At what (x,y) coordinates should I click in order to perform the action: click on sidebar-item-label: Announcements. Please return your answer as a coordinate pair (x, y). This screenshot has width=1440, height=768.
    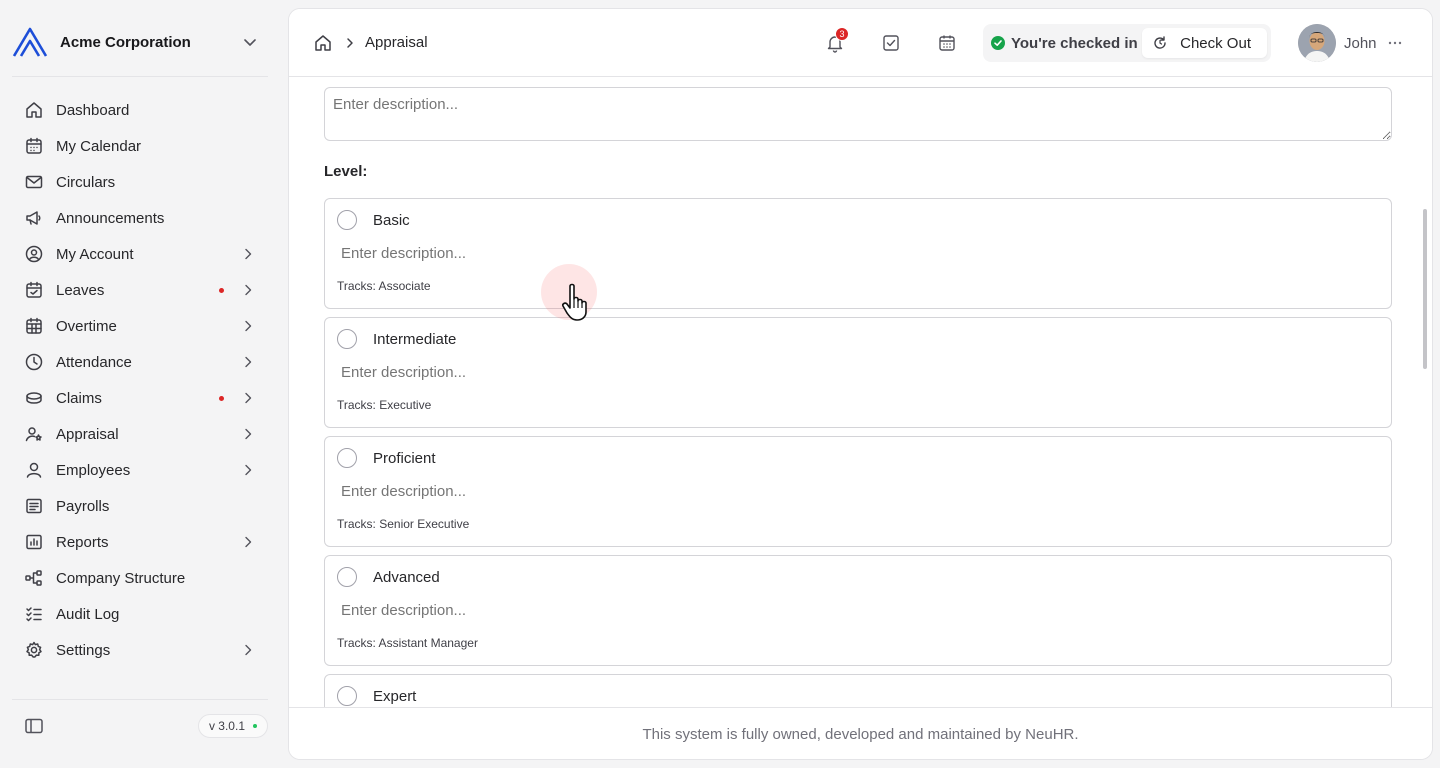
    Looking at the image, I should click on (110, 218).